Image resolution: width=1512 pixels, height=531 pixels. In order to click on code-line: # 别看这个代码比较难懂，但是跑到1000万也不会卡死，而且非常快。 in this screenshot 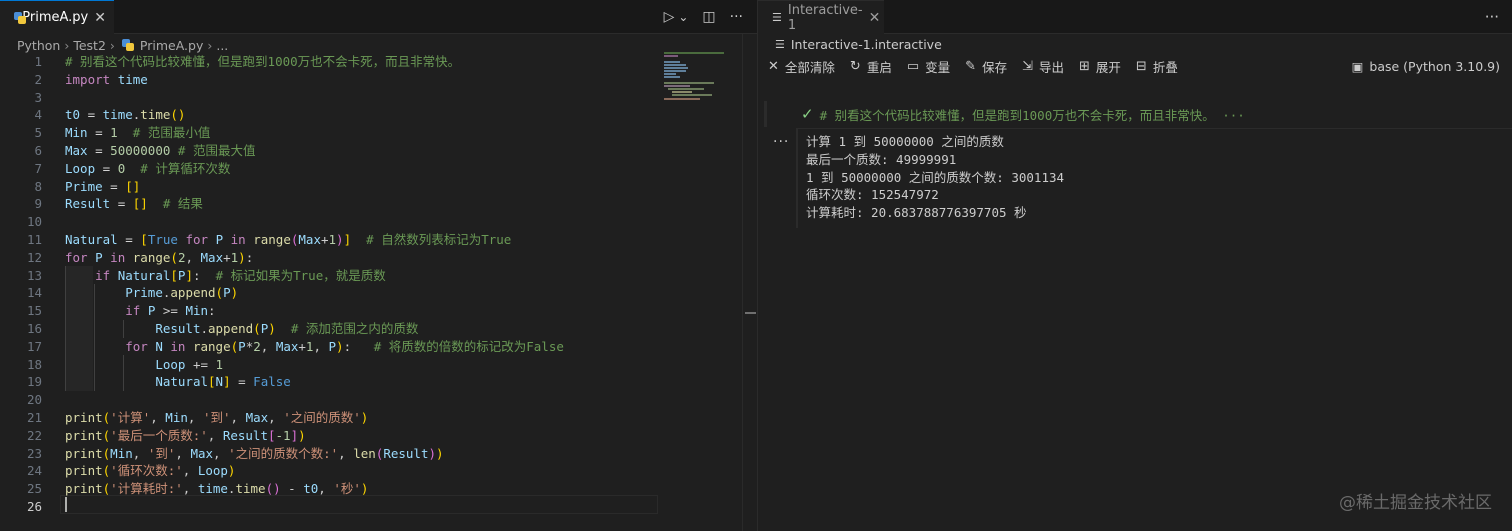, I will do `click(263, 61)`.